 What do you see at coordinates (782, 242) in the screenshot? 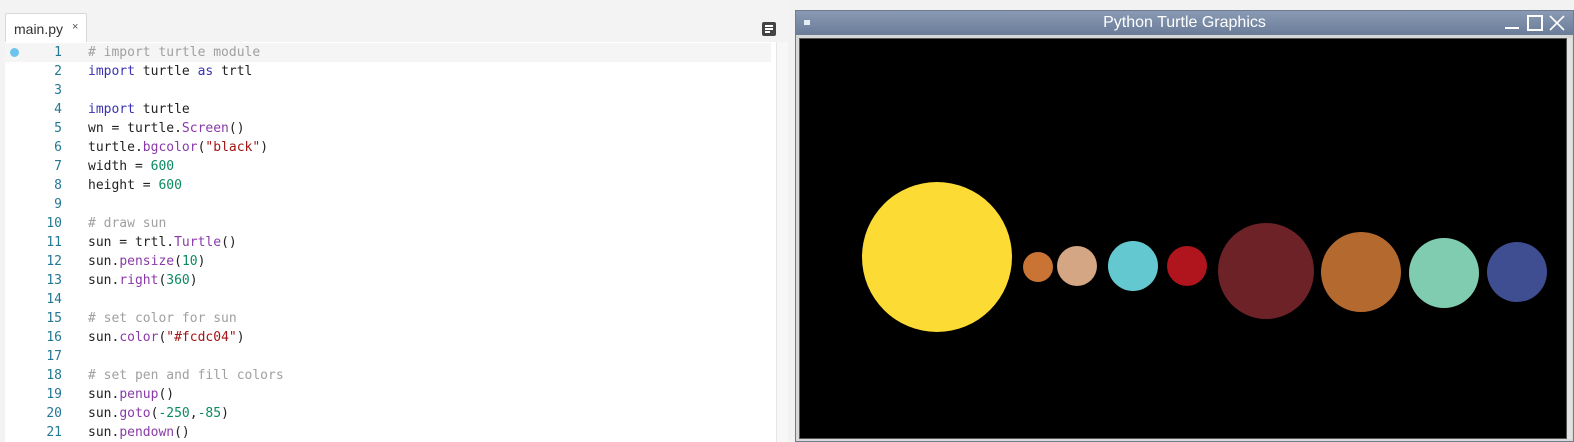
I see `editor-scrollbar` at bounding box center [782, 242].